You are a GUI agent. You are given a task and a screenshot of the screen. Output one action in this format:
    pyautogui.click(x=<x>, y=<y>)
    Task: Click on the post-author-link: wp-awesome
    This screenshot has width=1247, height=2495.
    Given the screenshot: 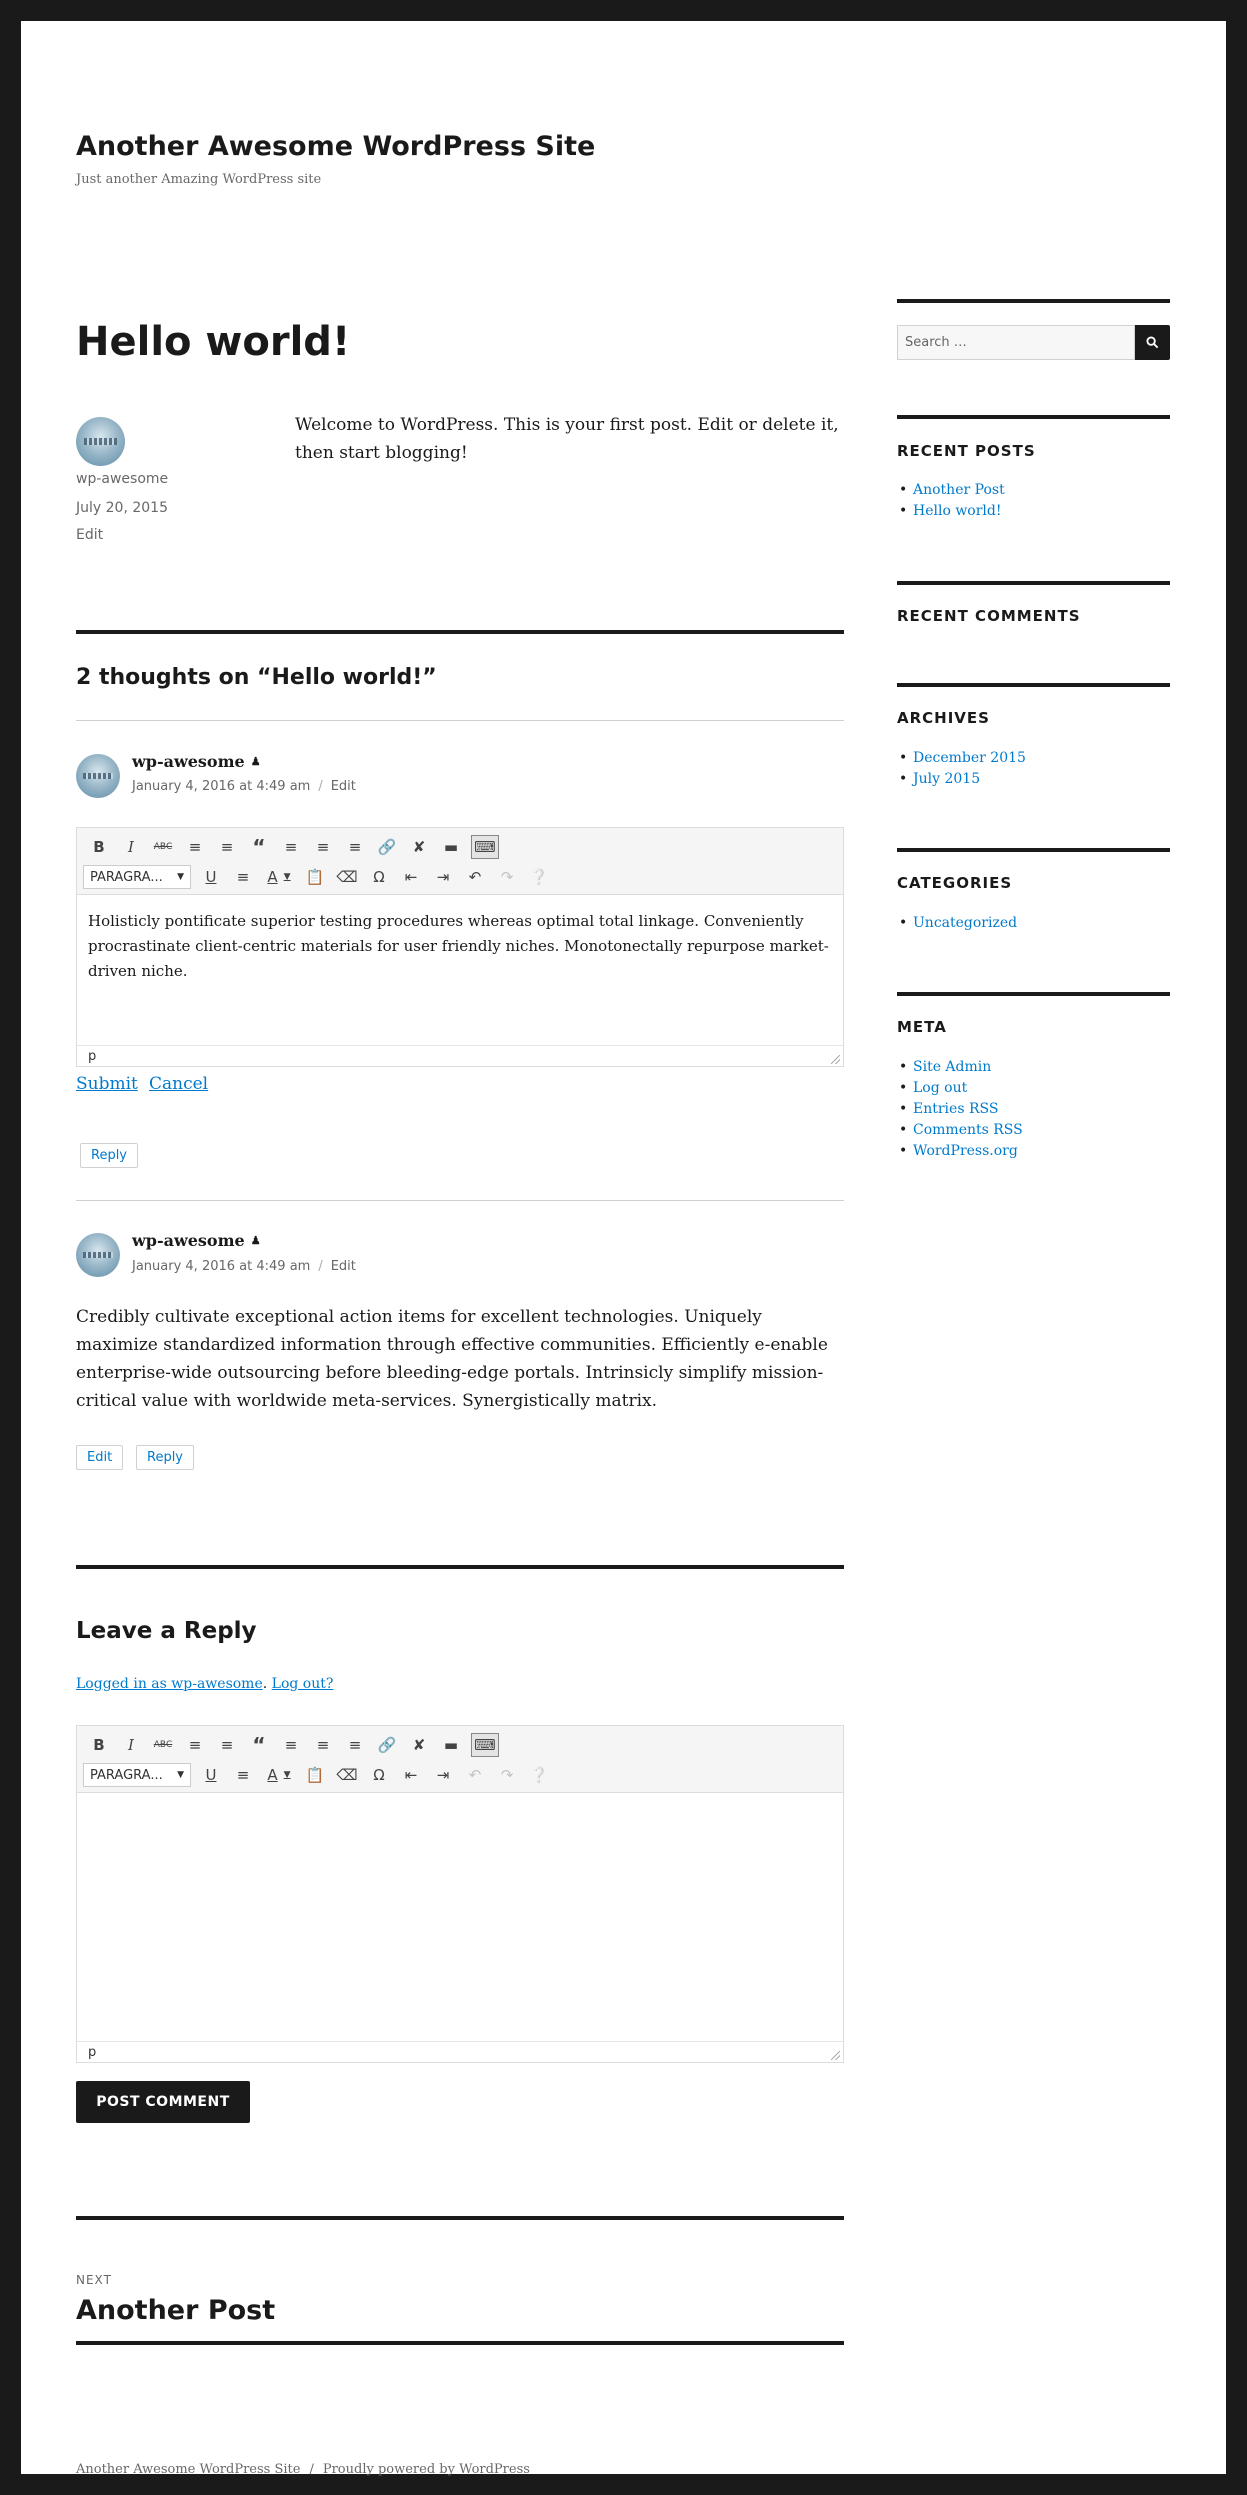 What is the action you would take?
    pyautogui.click(x=122, y=479)
    